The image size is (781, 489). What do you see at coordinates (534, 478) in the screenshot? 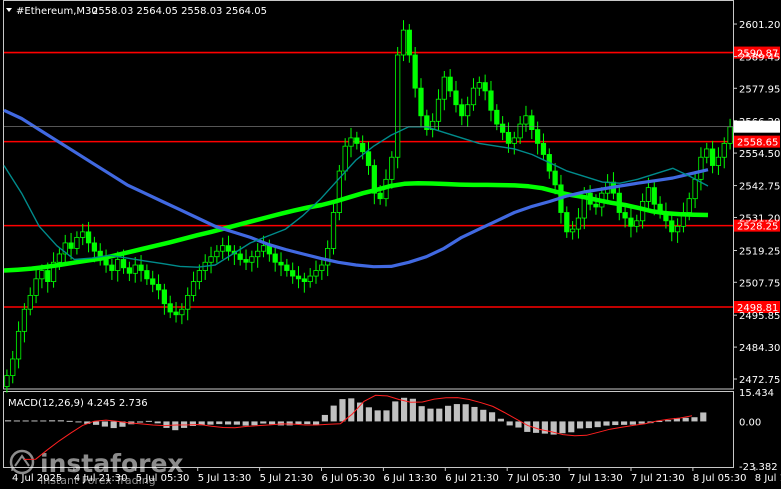
I see `time-tick-label-8: 7 Jul 05:30` at bounding box center [534, 478].